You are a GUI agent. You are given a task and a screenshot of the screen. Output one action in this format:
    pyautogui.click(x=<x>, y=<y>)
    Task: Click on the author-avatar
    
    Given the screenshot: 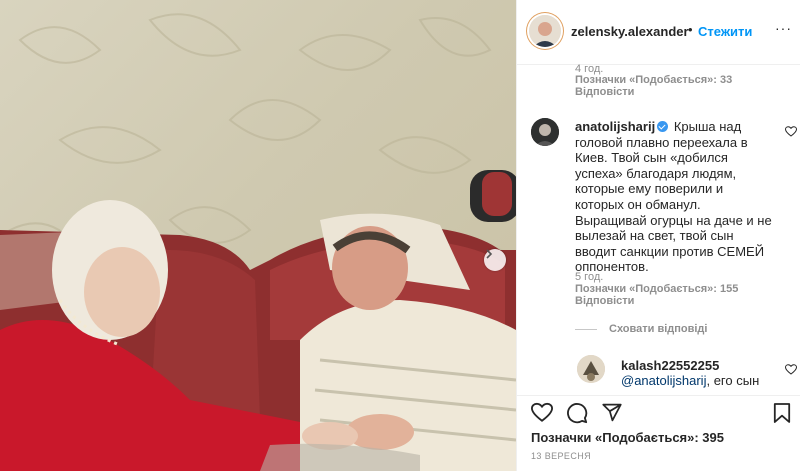 What is the action you would take?
    pyautogui.click(x=545, y=31)
    